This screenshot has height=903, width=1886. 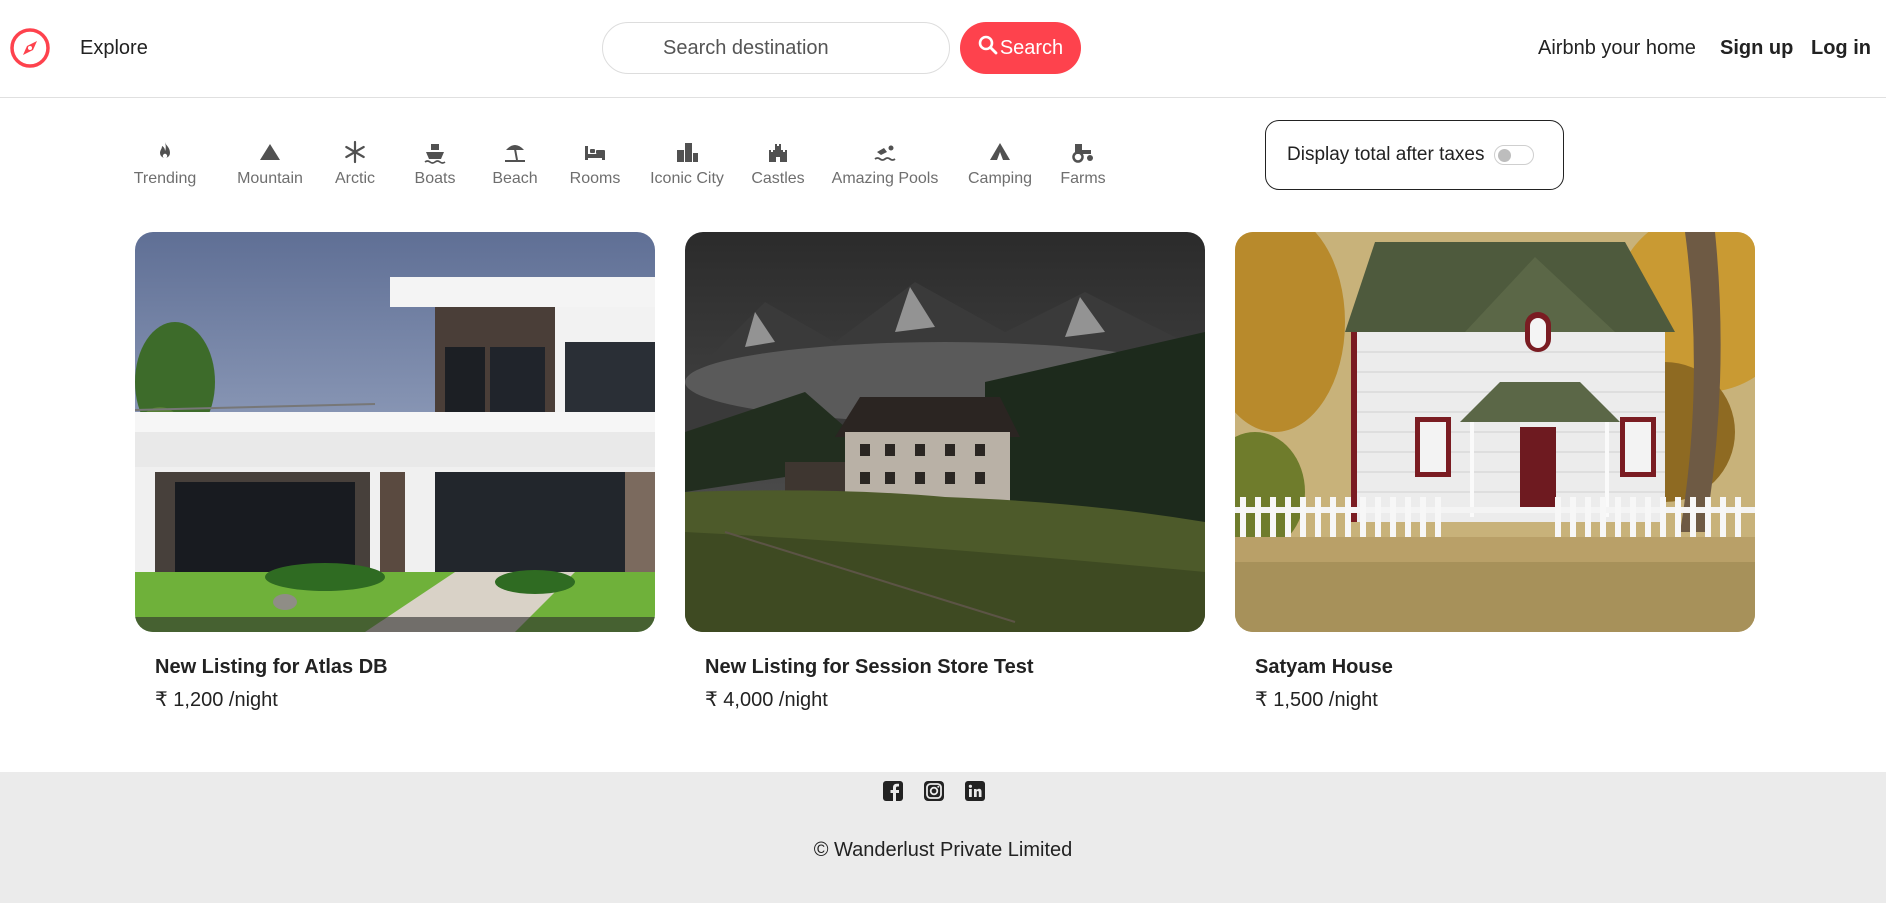 I want to click on tax-toggle-label: Display total after taxes, so click(x=1386, y=154).